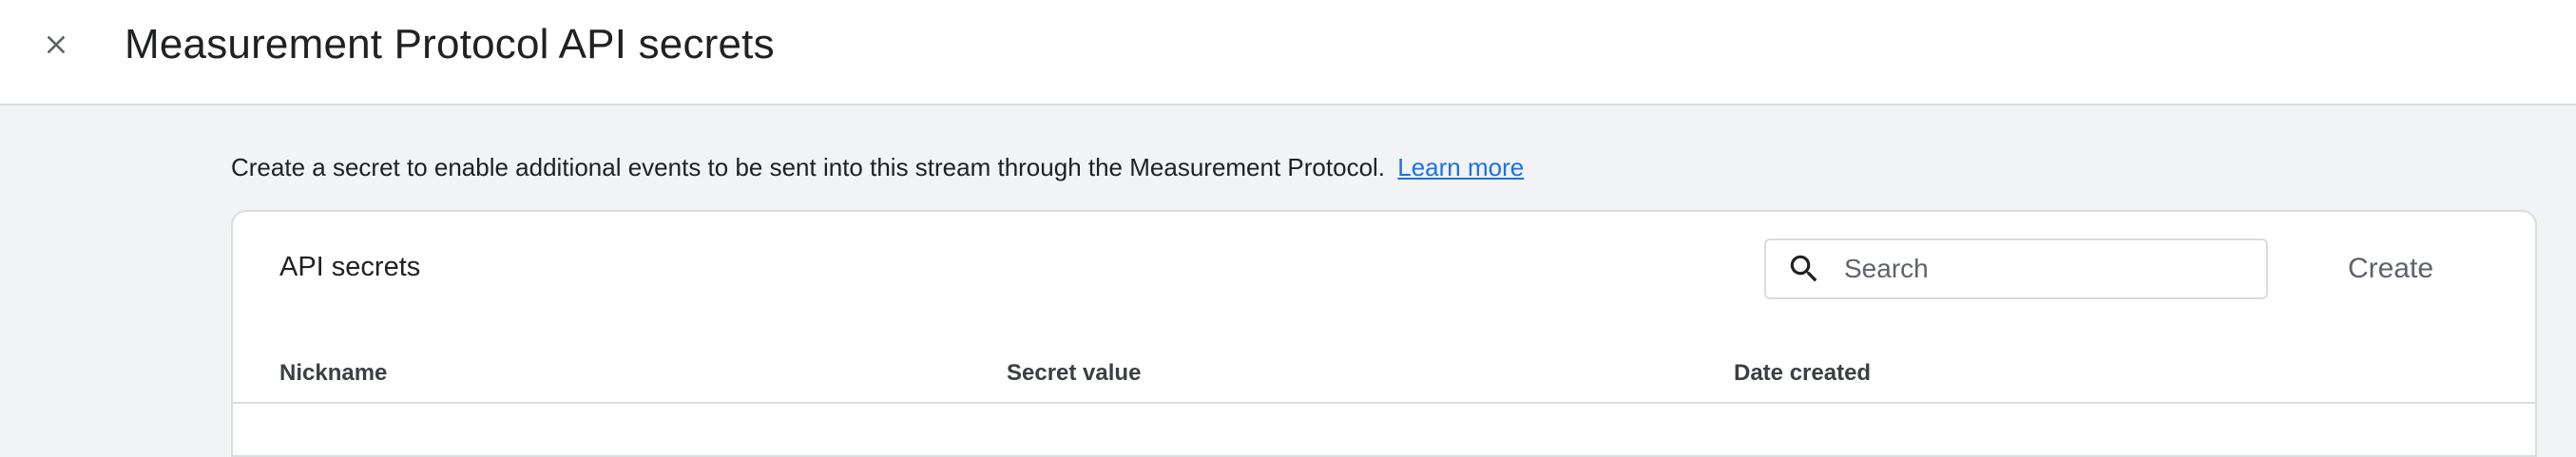 The width and height of the screenshot is (2576, 457). I want to click on learn-more-link: Learn more, so click(1461, 167).